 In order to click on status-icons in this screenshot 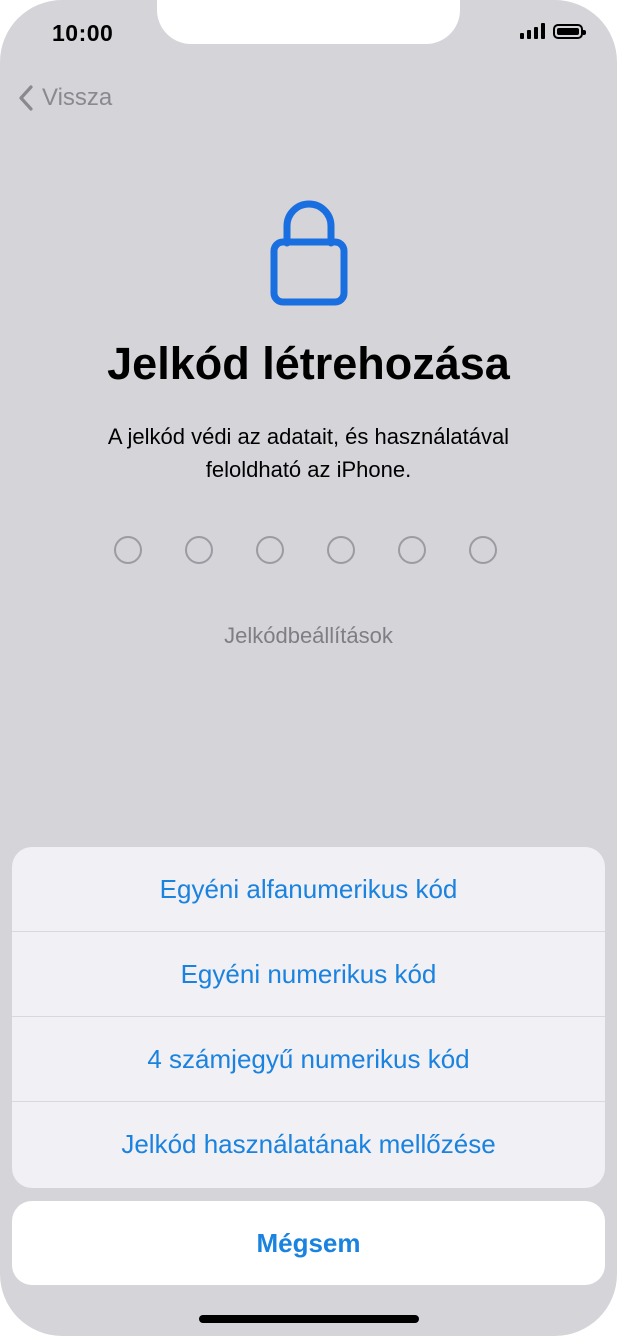, I will do `click(553, 31)`.